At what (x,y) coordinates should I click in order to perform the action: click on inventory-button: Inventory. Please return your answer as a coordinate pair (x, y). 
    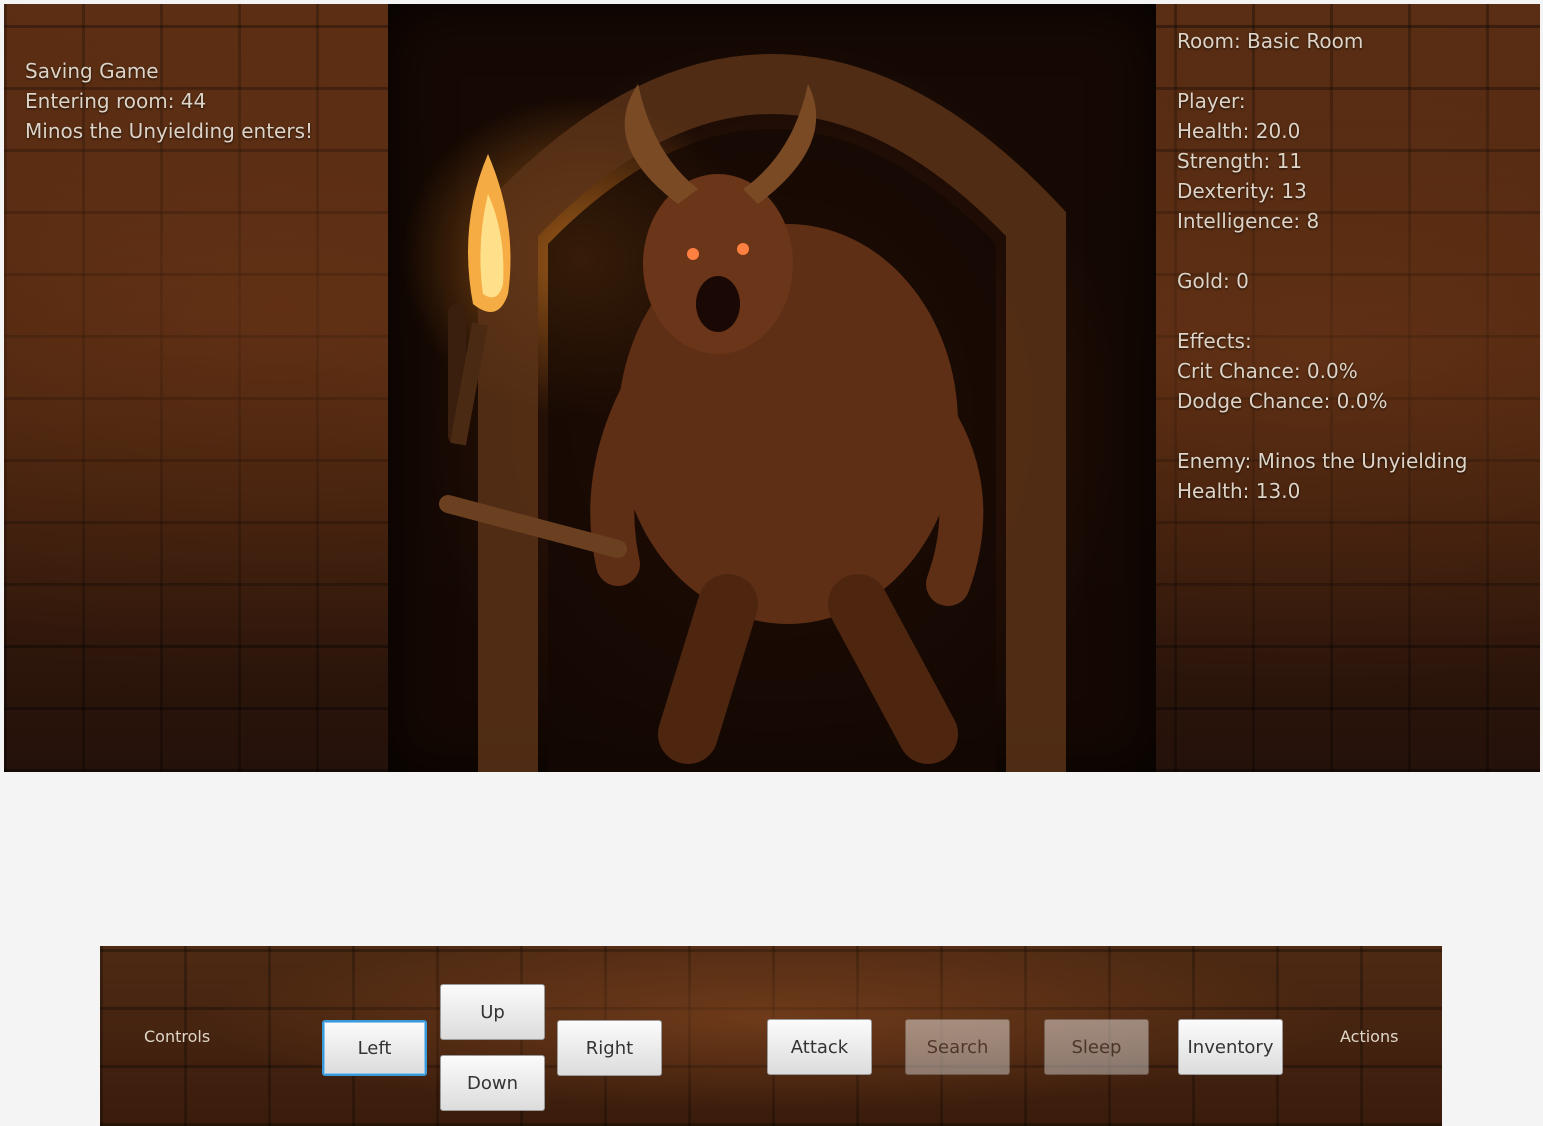
    Looking at the image, I should click on (1230, 1047).